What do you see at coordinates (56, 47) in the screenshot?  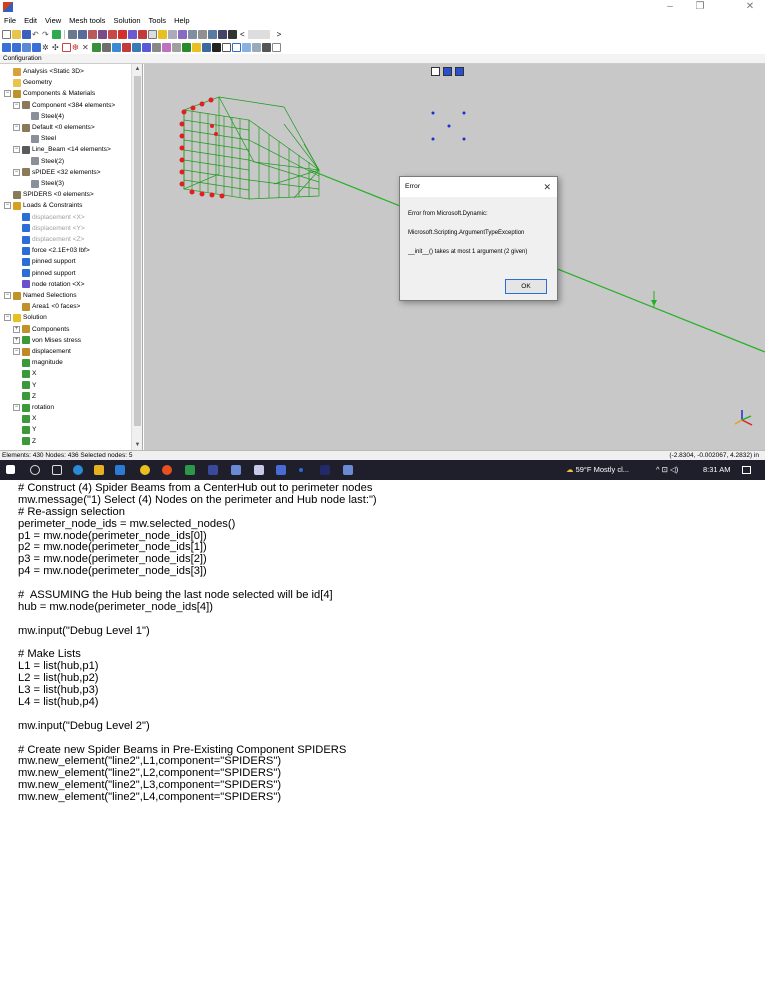 I see `node-icon: ✣` at bounding box center [56, 47].